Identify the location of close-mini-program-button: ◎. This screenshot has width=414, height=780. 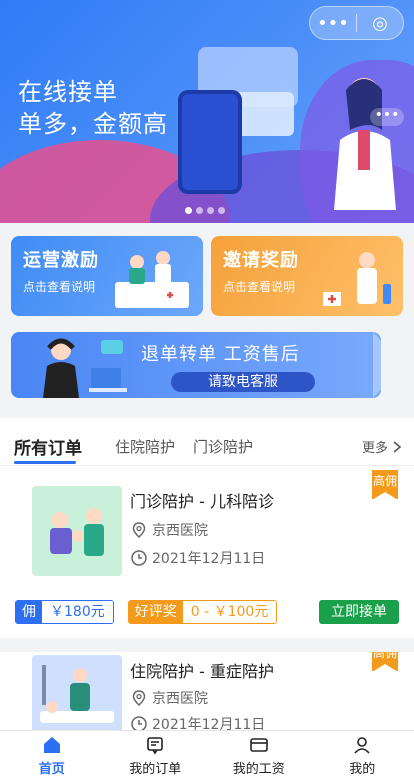
(380, 23).